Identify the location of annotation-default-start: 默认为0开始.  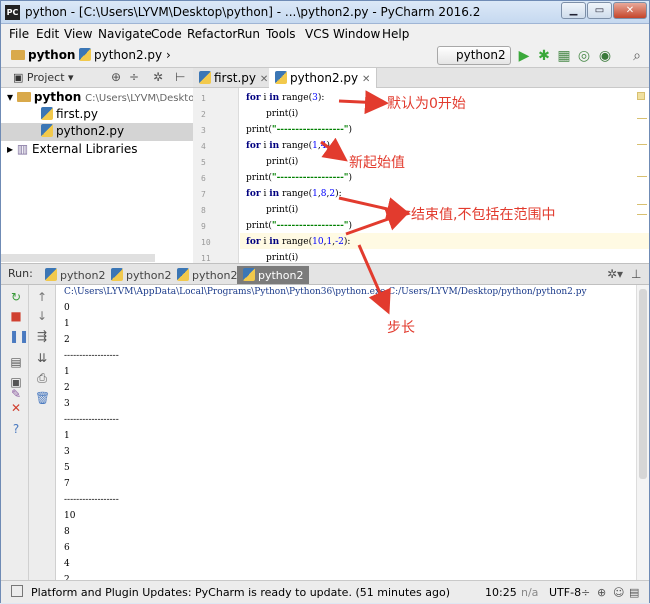
(426, 104).